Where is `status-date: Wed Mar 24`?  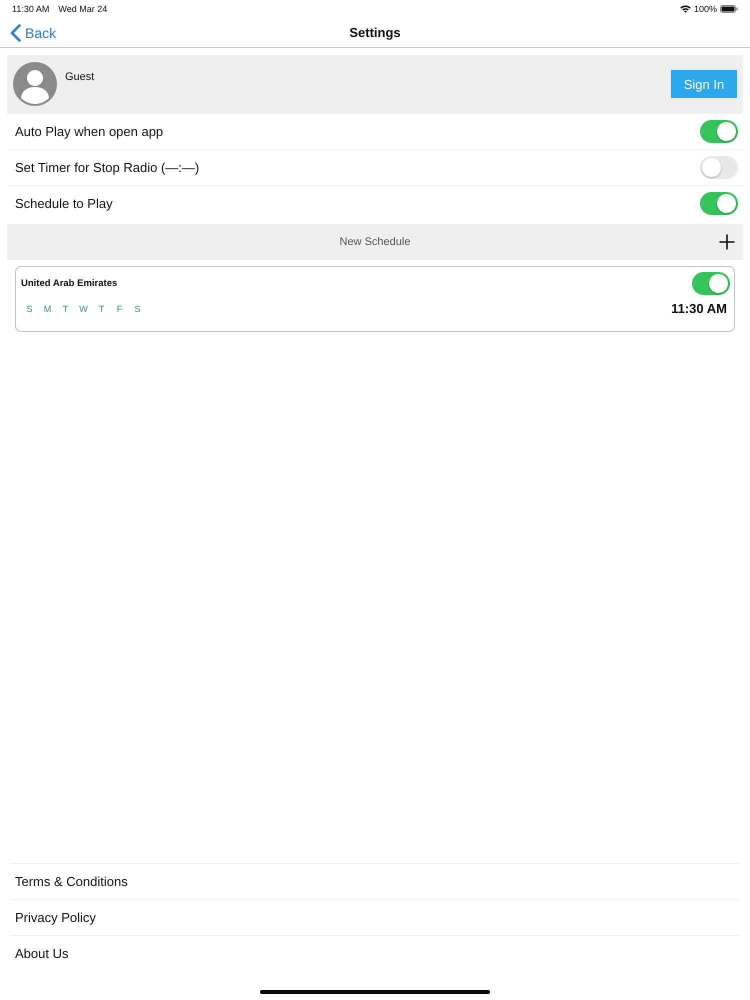 status-date: Wed Mar 24 is located at coordinates (83, 9).